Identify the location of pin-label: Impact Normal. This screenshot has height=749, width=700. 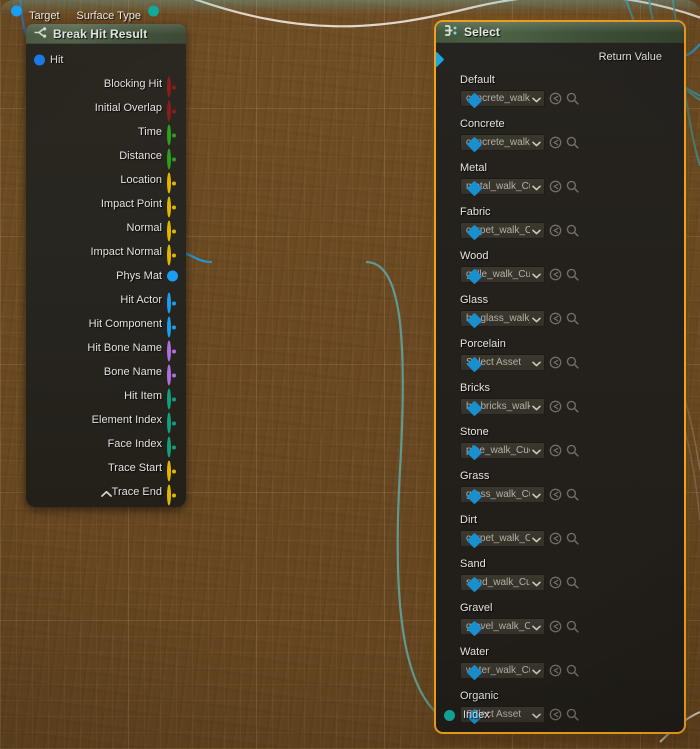
(126, 252).